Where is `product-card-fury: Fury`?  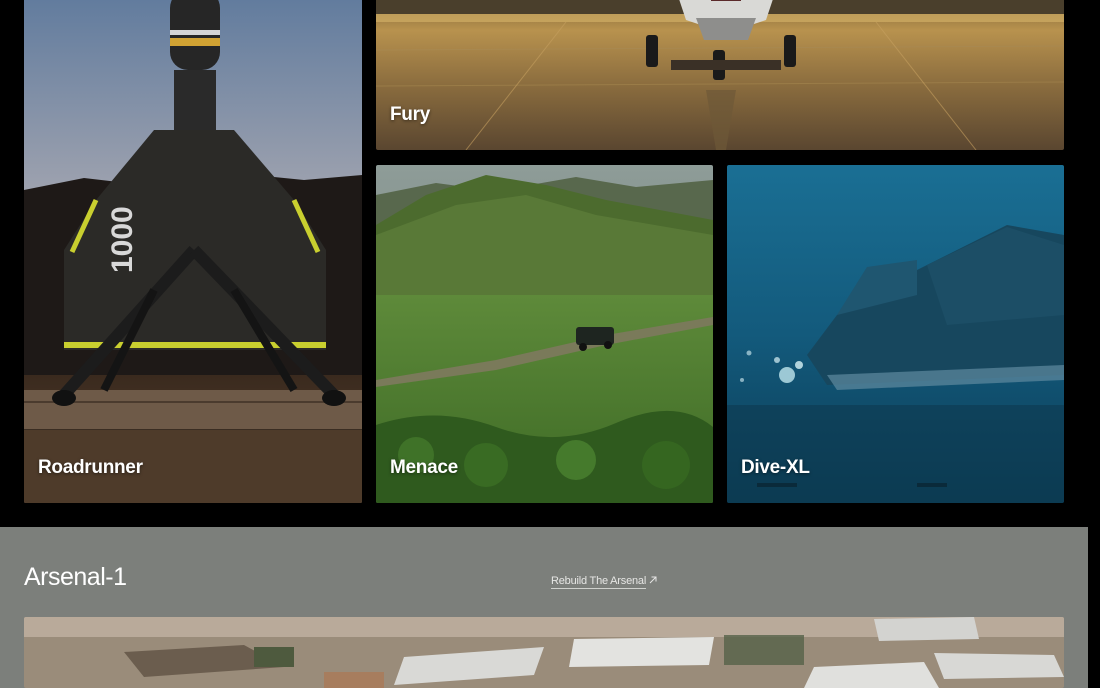 product-card-fury: Fury is located at coordinates (720, 75).